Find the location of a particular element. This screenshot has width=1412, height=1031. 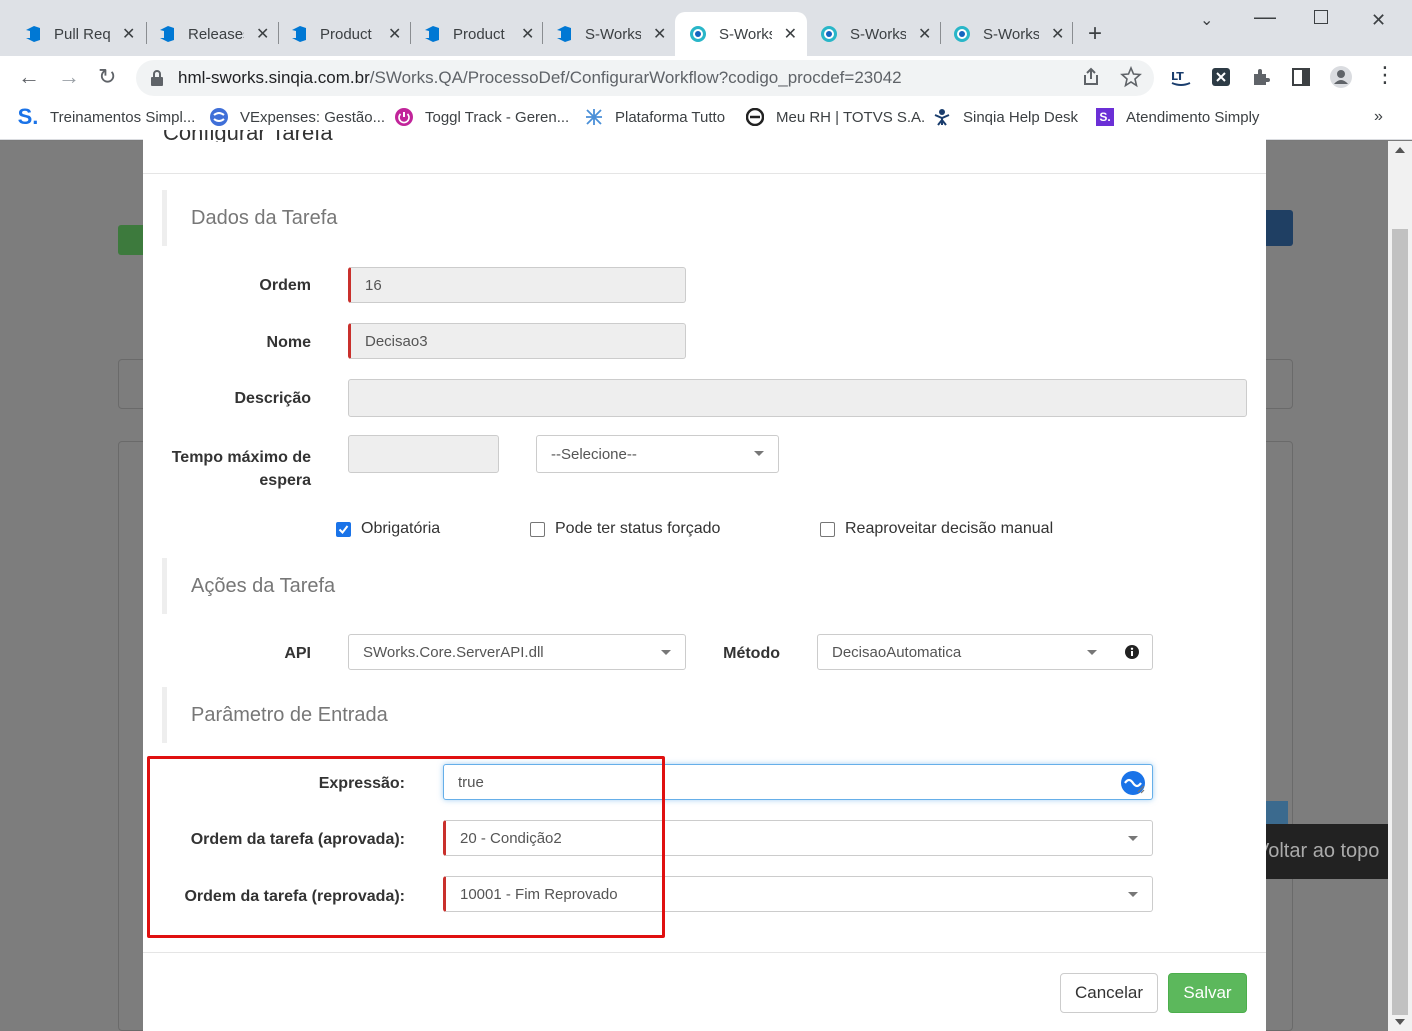

tempo-unit-value: --Selecione-- is located at coordinates (594, 454).